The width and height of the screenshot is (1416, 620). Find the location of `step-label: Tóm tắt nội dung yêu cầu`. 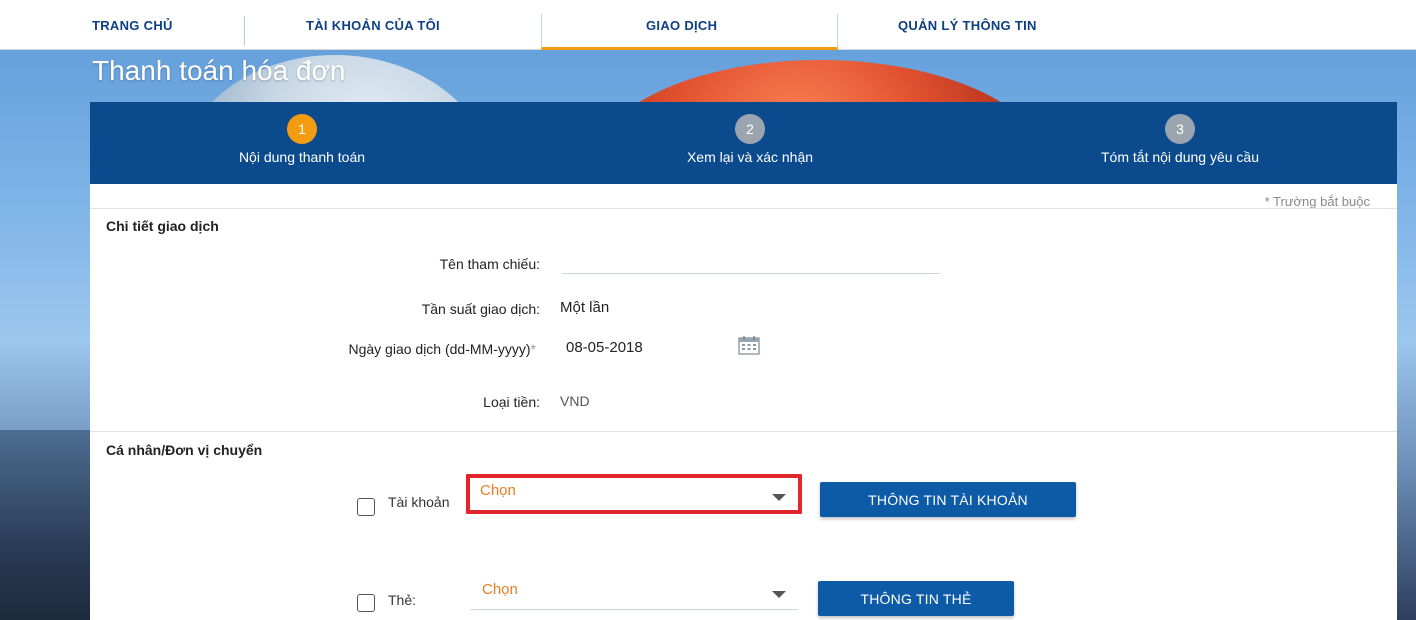

step-label: Tóm tắt nội dung yêu cầu is located at coordinates (1180, 157).